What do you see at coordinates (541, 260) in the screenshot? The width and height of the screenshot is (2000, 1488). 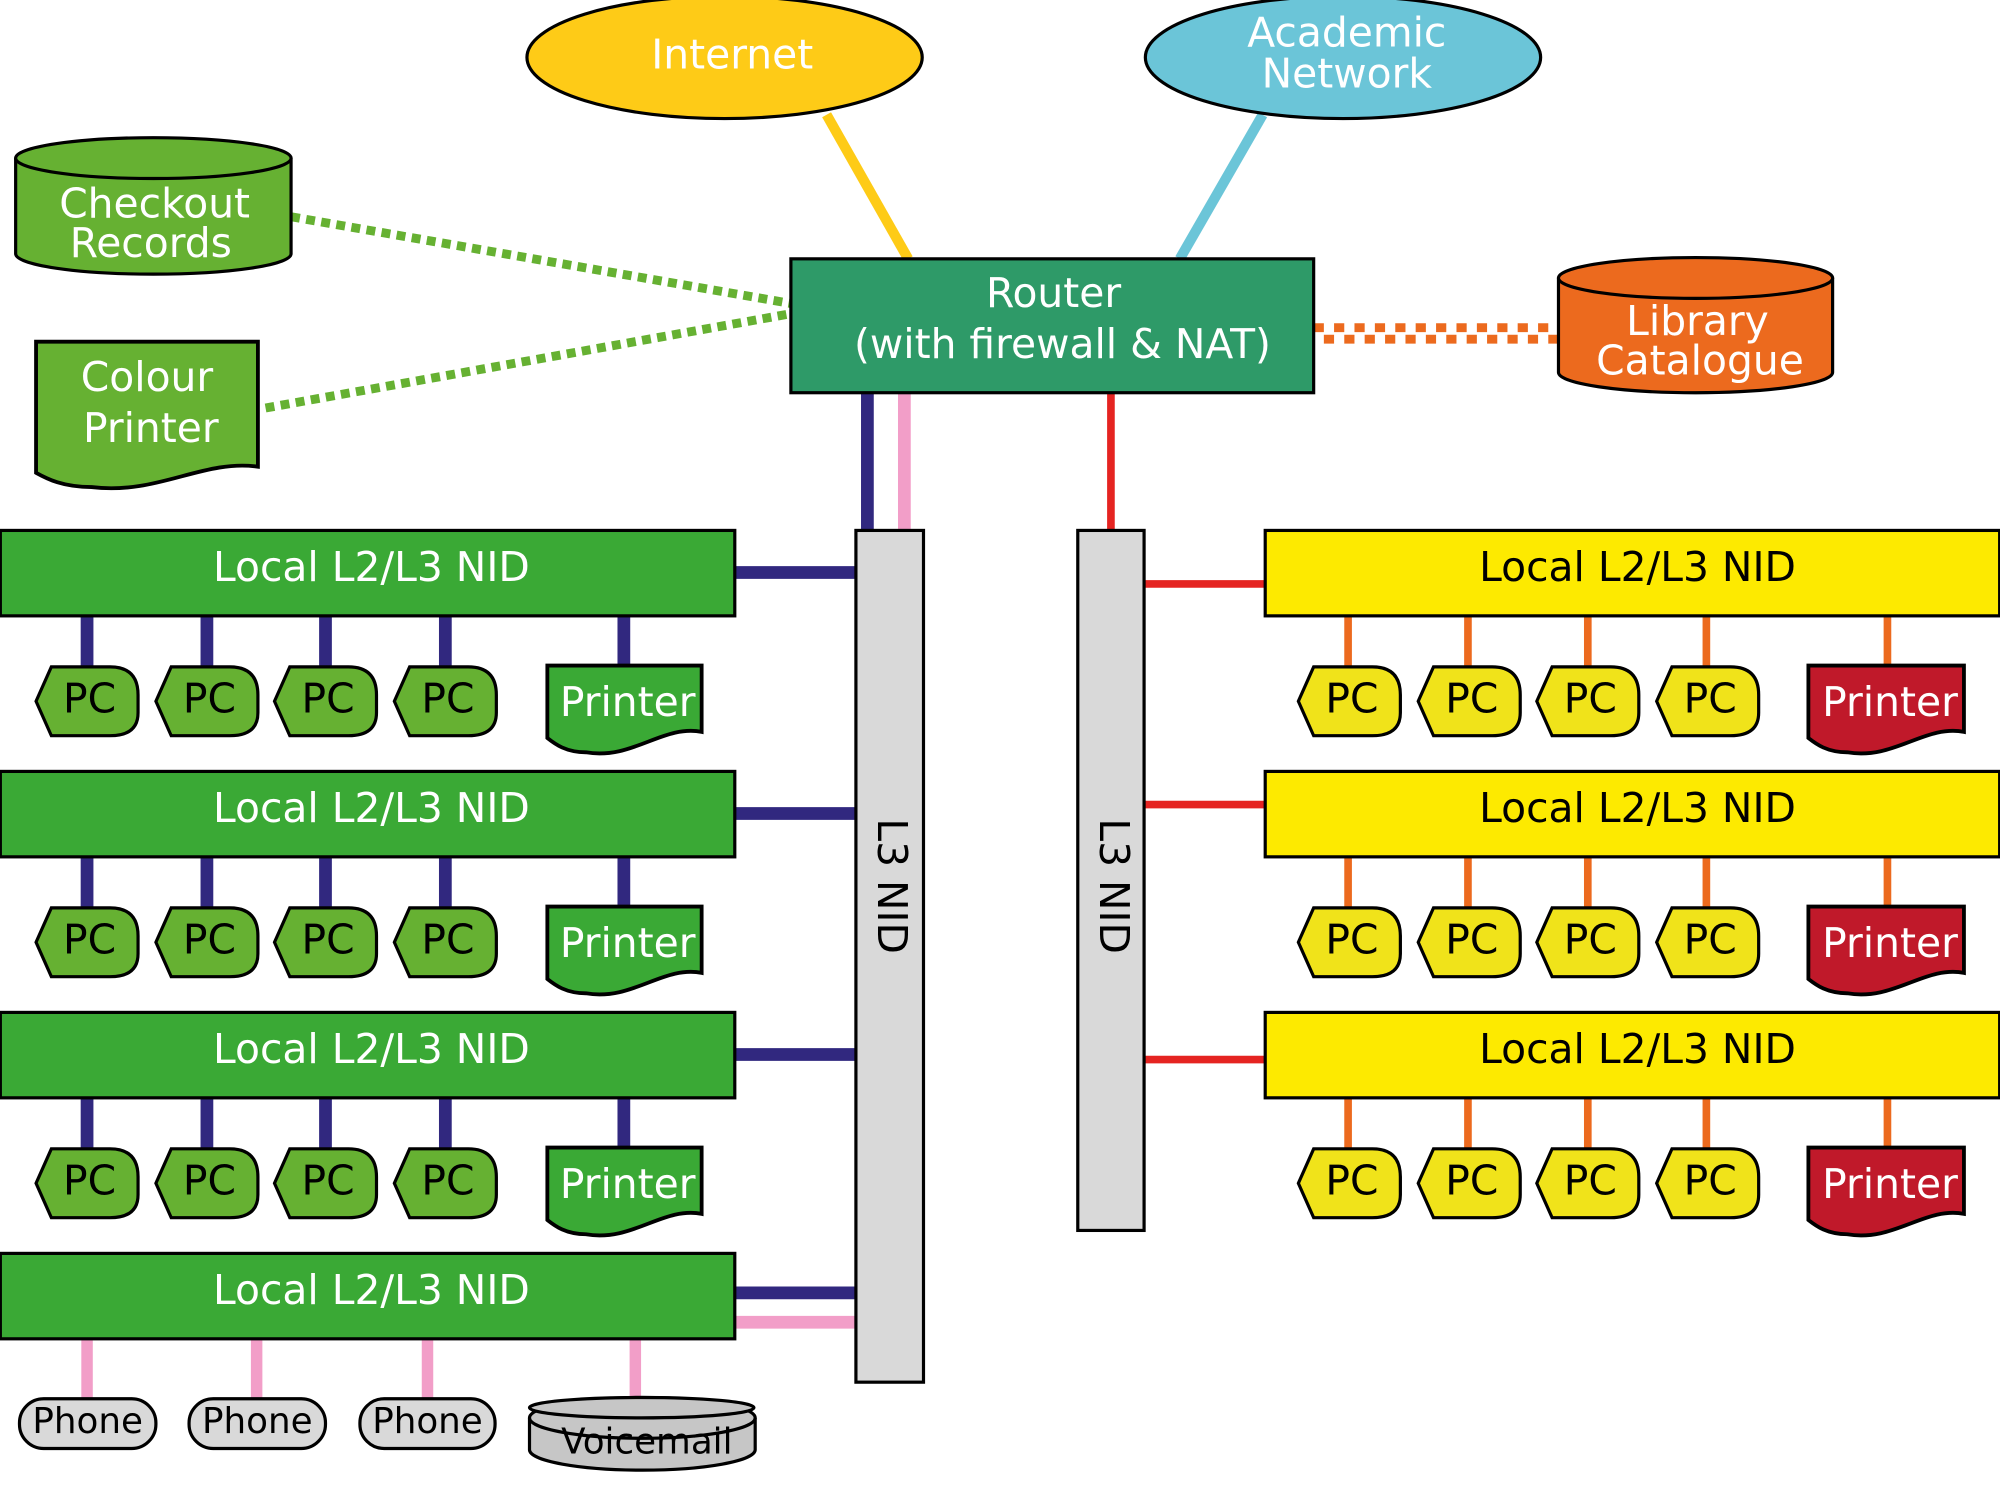 I see `checkout-link` at bounding box center [541, 260].